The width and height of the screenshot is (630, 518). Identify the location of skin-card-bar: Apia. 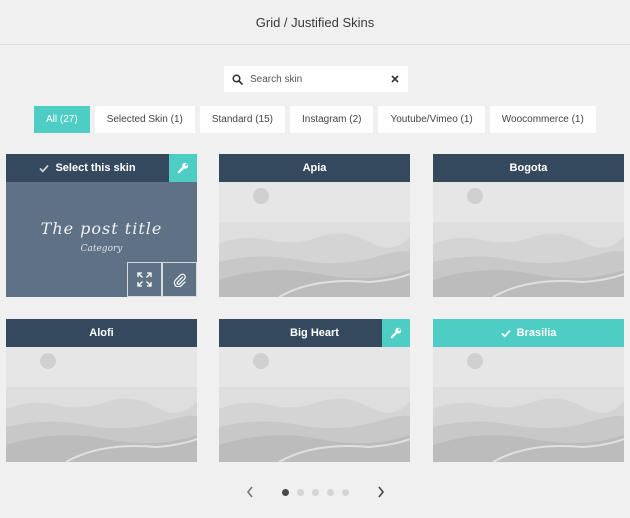
(314, 168).